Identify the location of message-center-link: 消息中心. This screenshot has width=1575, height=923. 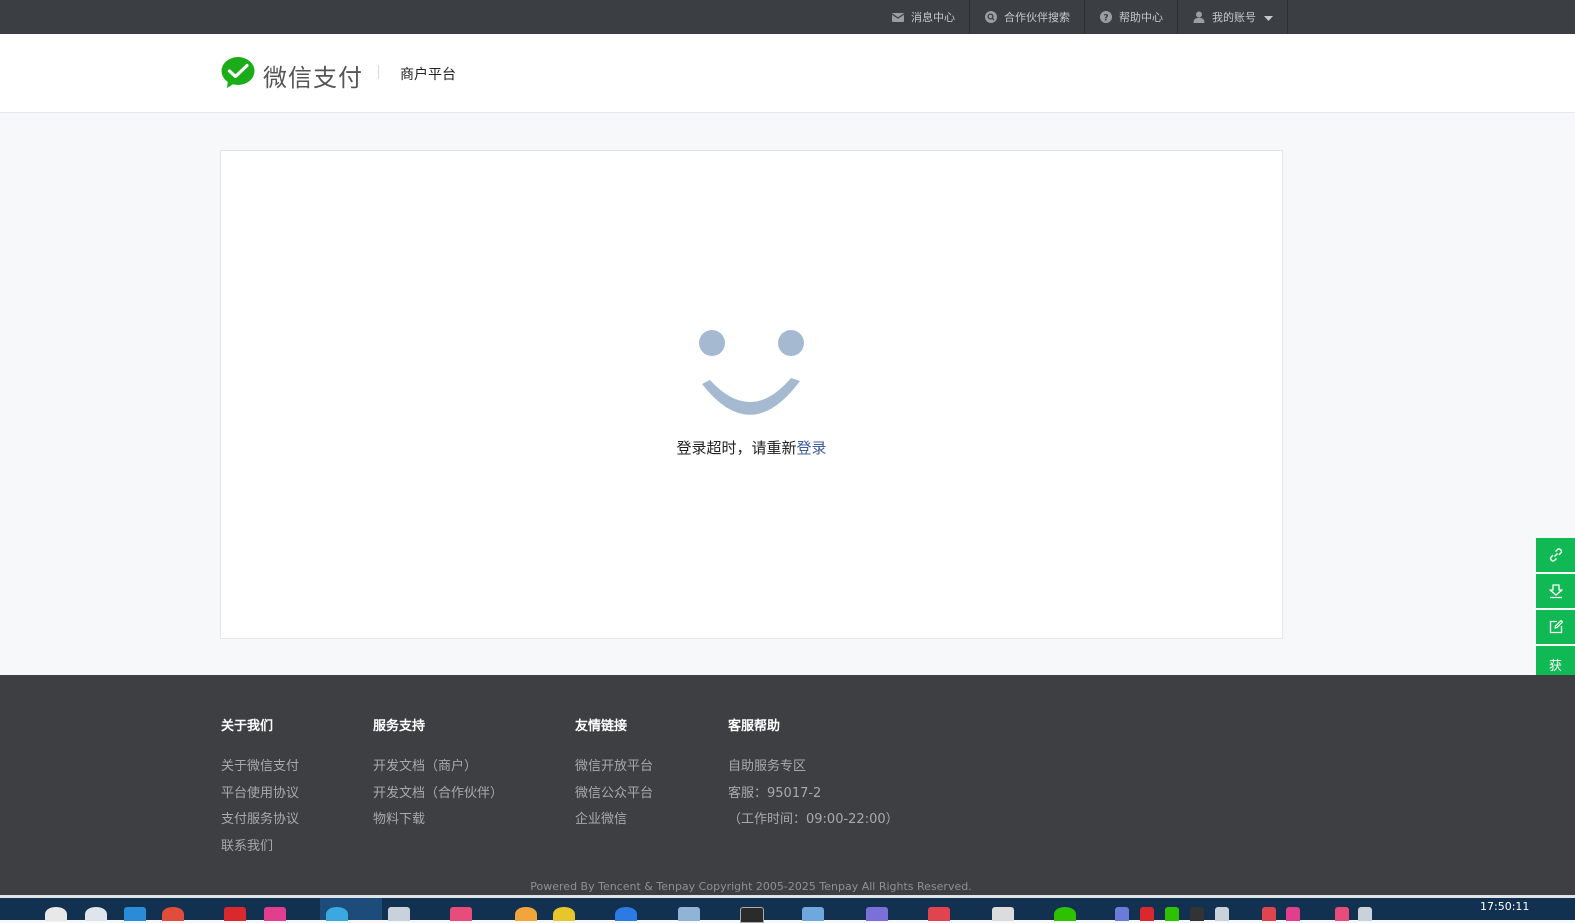
(923, 17).